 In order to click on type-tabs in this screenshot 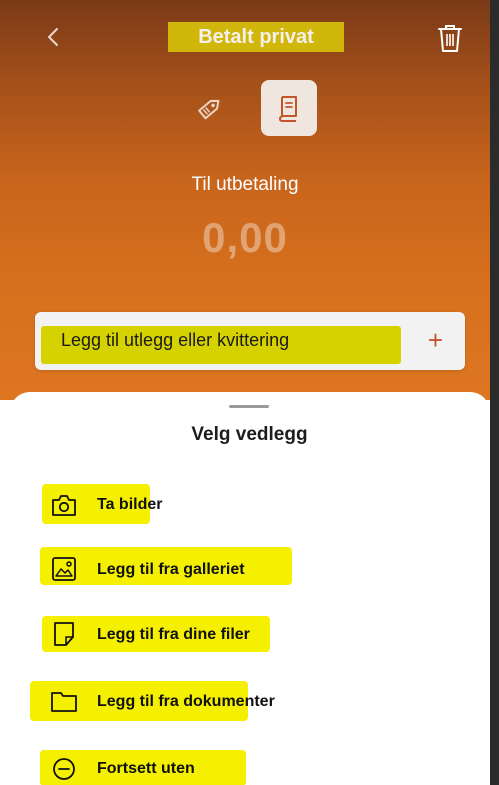, I will do `click(250, 108)`.